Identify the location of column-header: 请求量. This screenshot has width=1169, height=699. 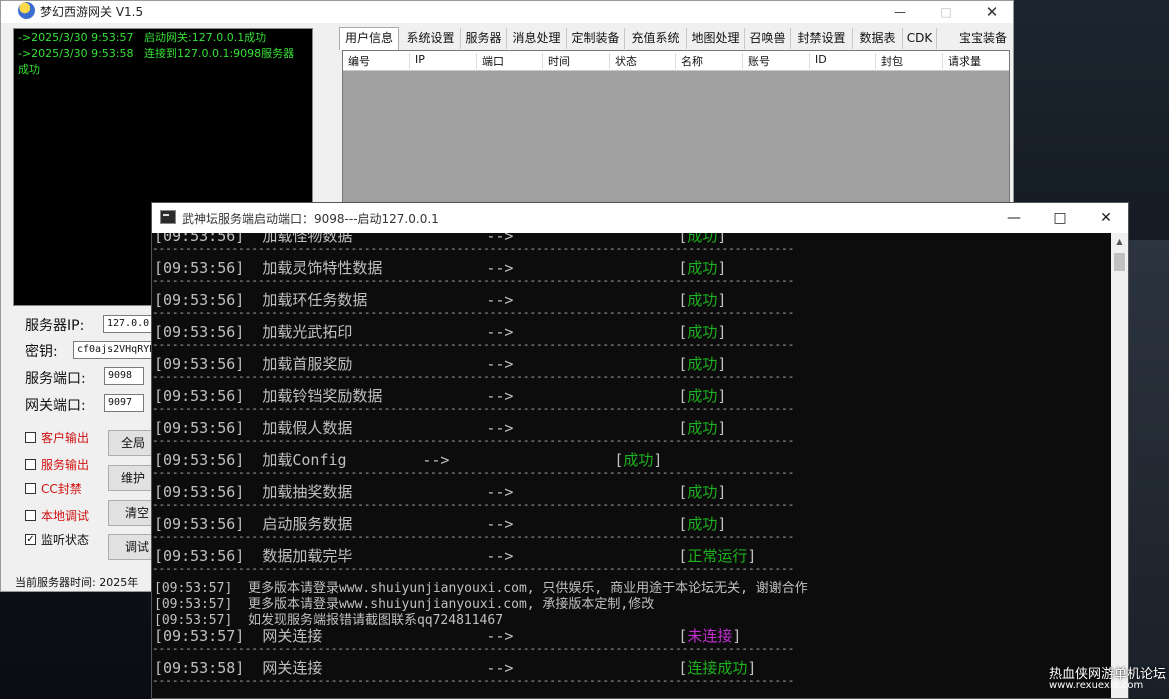
(976, 61).